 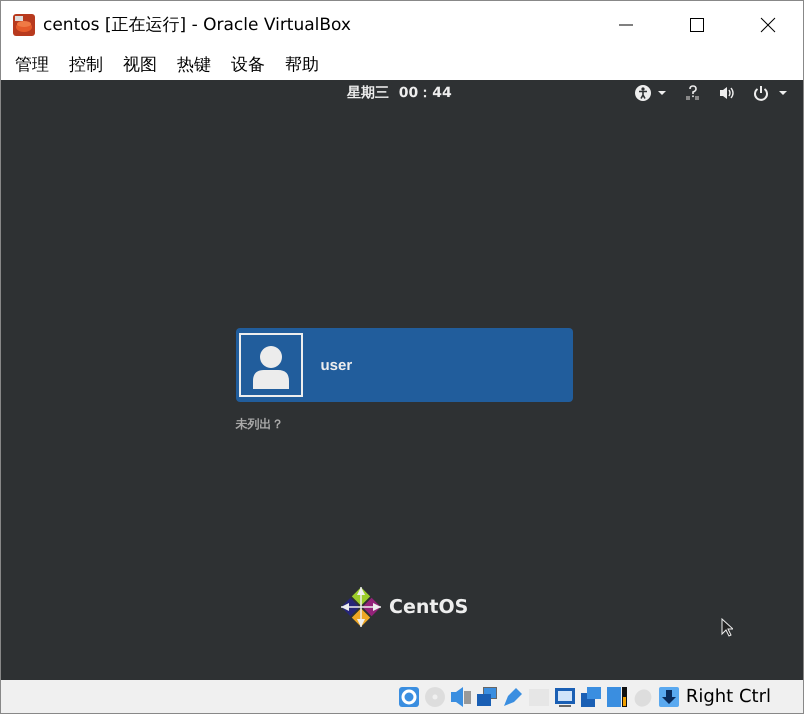 What do you see at coordinates (302, 64) in the screenshot?
I see `menu-item: 帮助` at bounding box center [302, 64].